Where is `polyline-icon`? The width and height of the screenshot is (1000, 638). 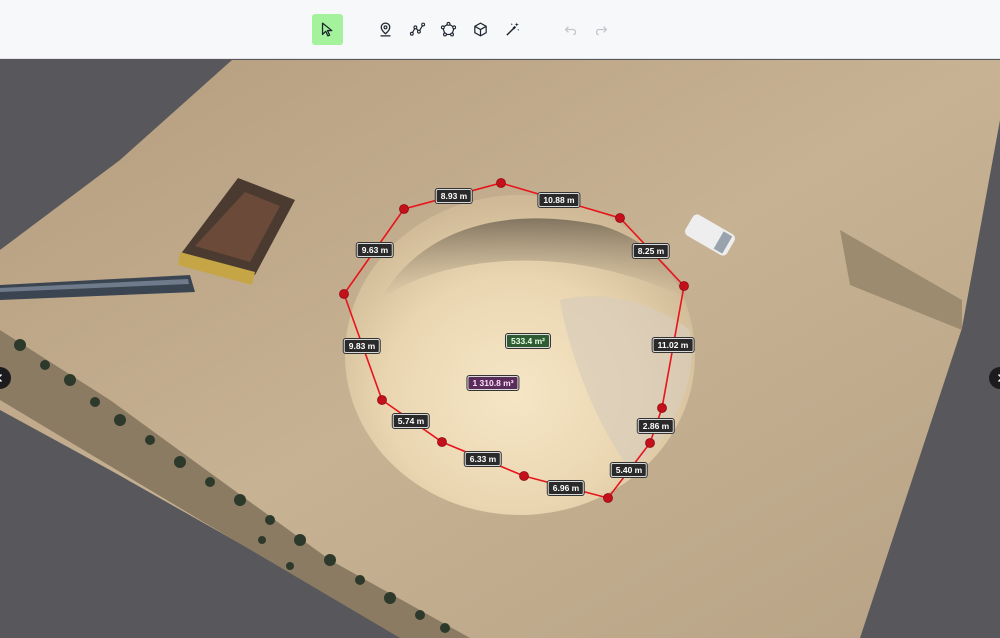
polyline-icon is located at coordinates (417, 29).